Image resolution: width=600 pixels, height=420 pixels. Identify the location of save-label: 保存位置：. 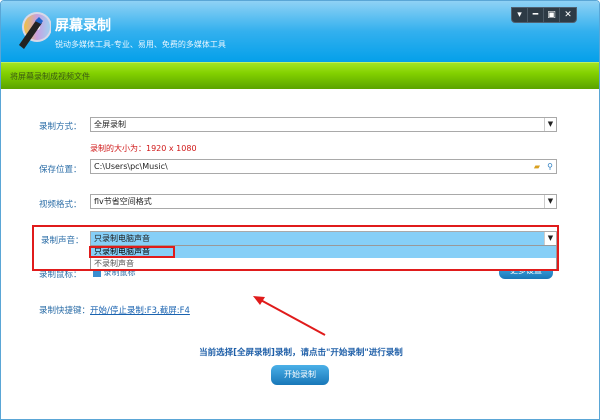
(60, 170).